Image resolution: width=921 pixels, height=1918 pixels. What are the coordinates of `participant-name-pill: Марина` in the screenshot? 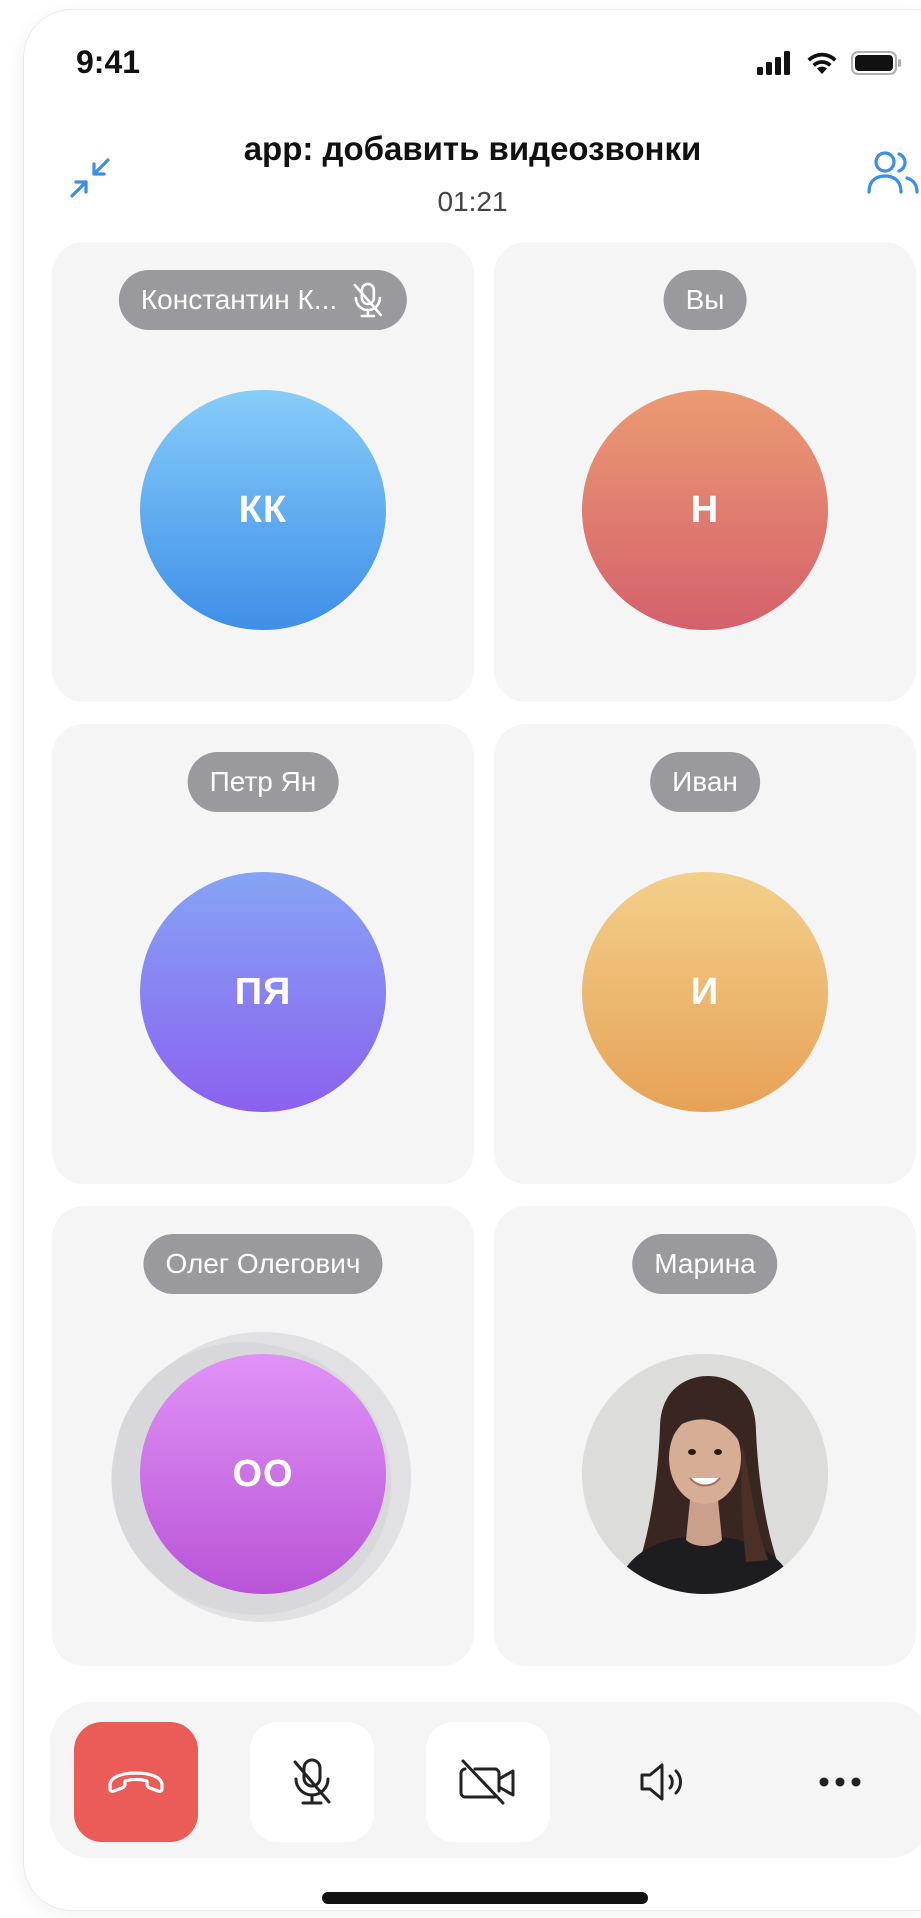 It's located at (705, 1264).